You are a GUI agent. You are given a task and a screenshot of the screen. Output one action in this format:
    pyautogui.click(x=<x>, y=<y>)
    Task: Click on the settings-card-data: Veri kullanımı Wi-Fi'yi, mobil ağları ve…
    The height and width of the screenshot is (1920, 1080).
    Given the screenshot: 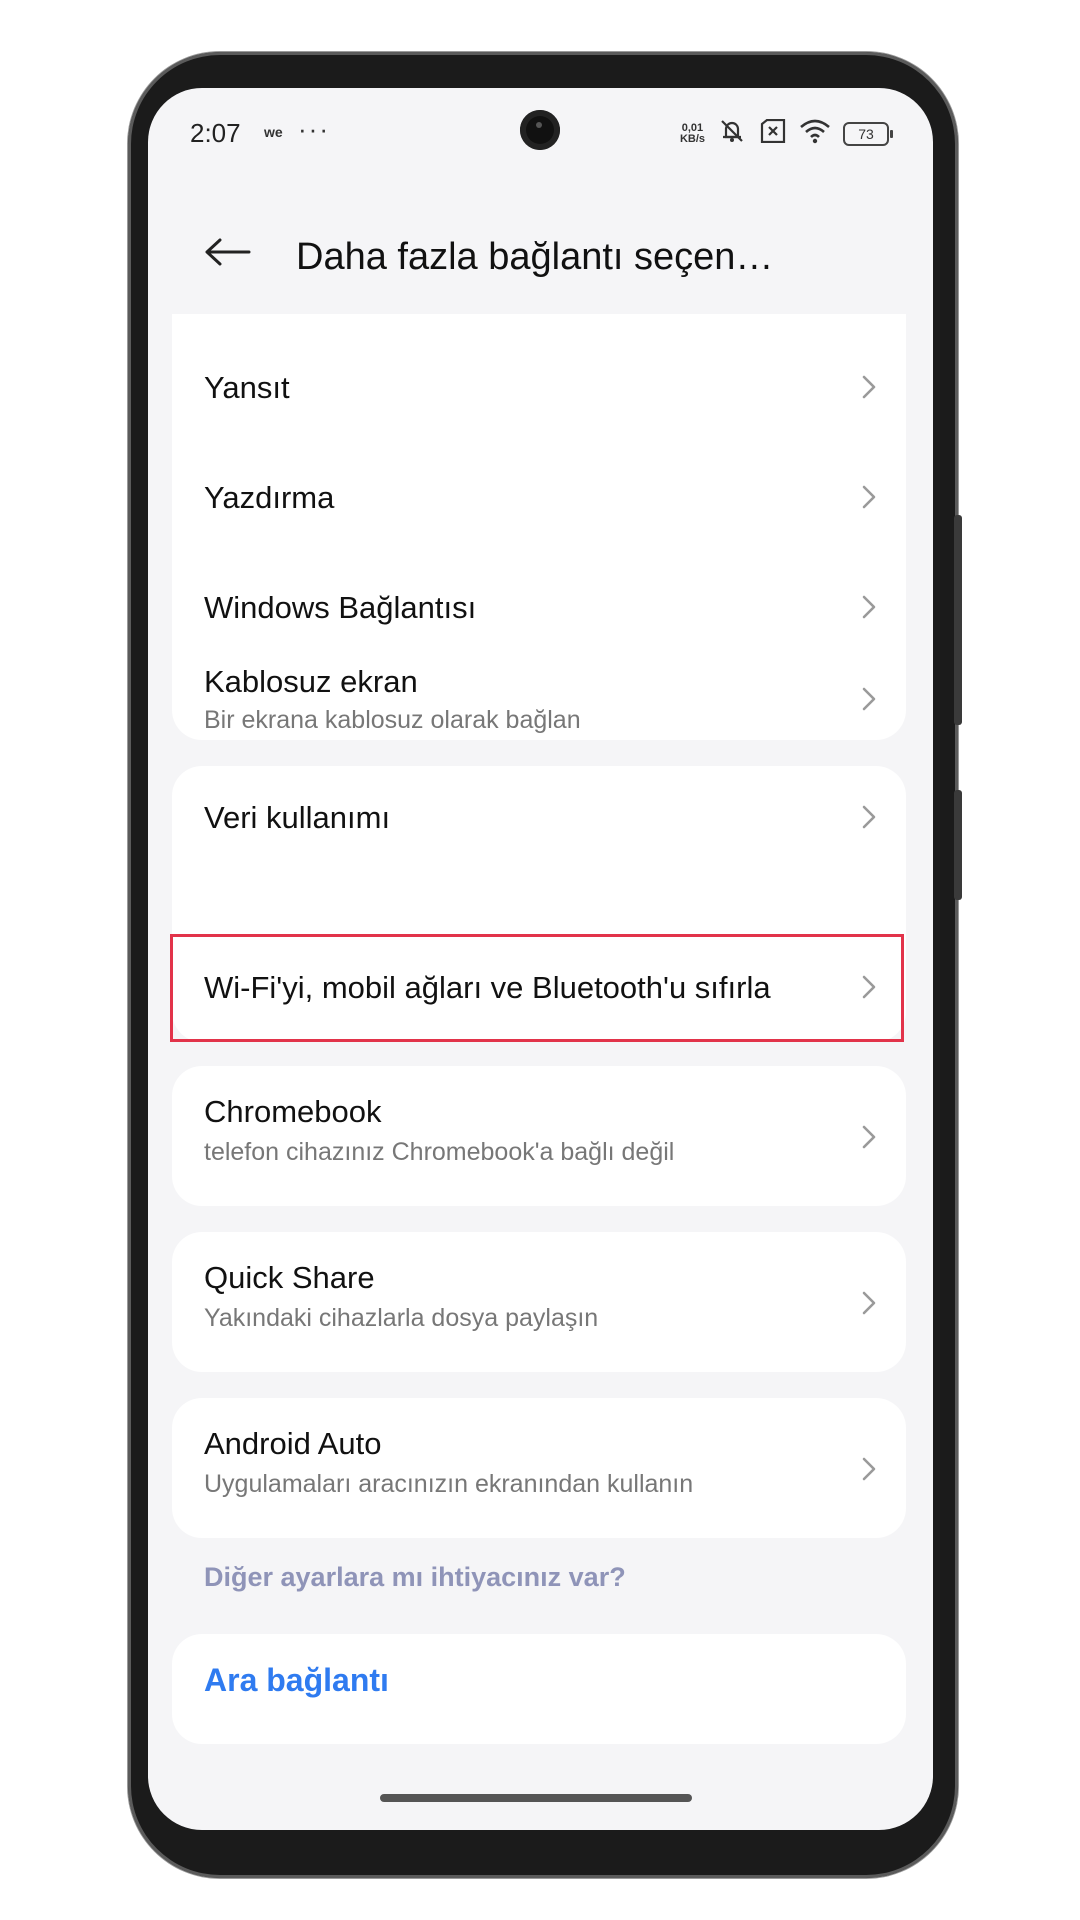 What is the action you would take?
    pyautogui.click(x=539, y=904)
    